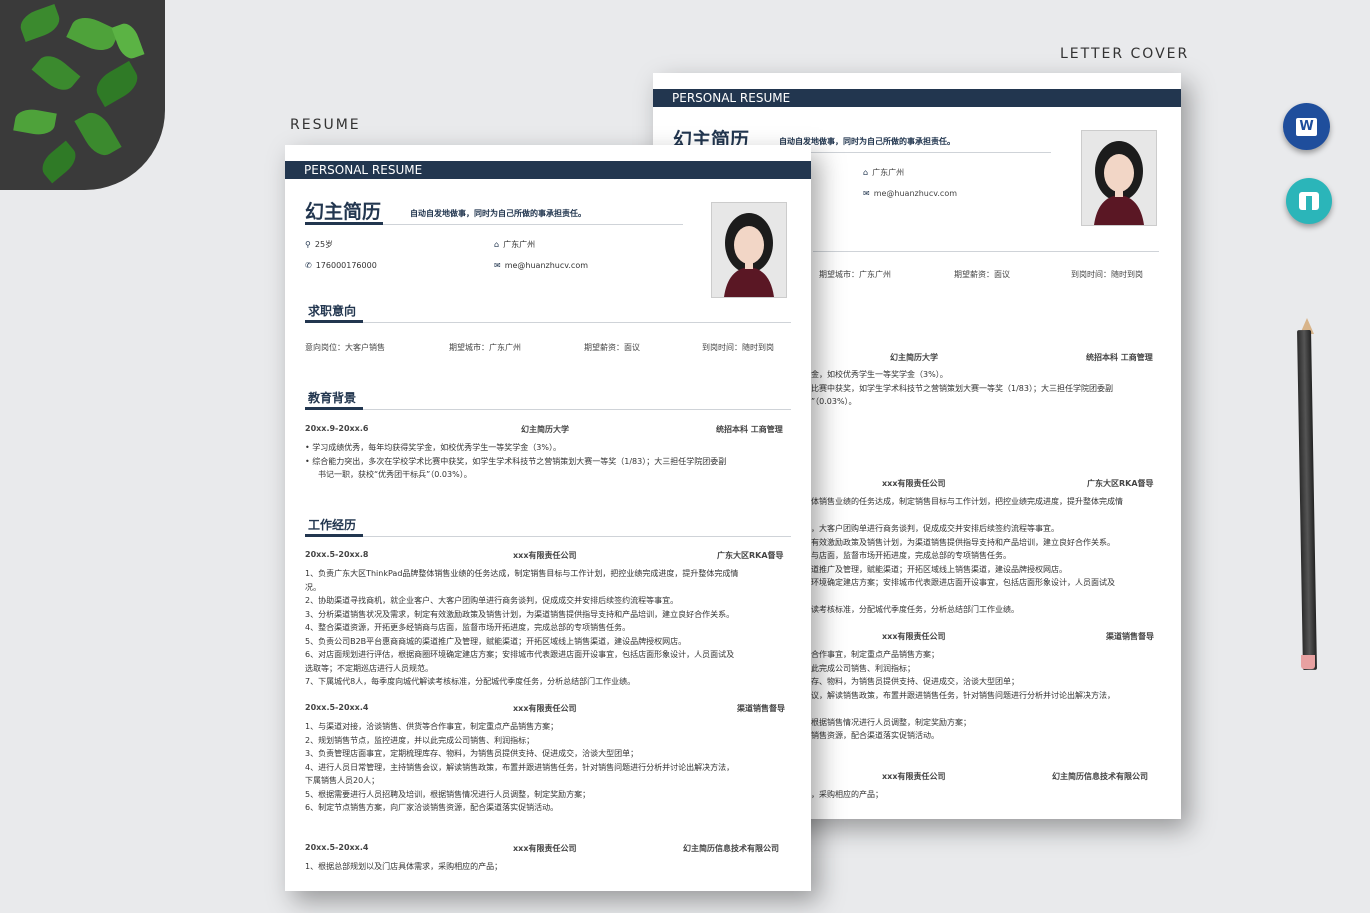  I want to click on portrait-image, so click(749, 250).